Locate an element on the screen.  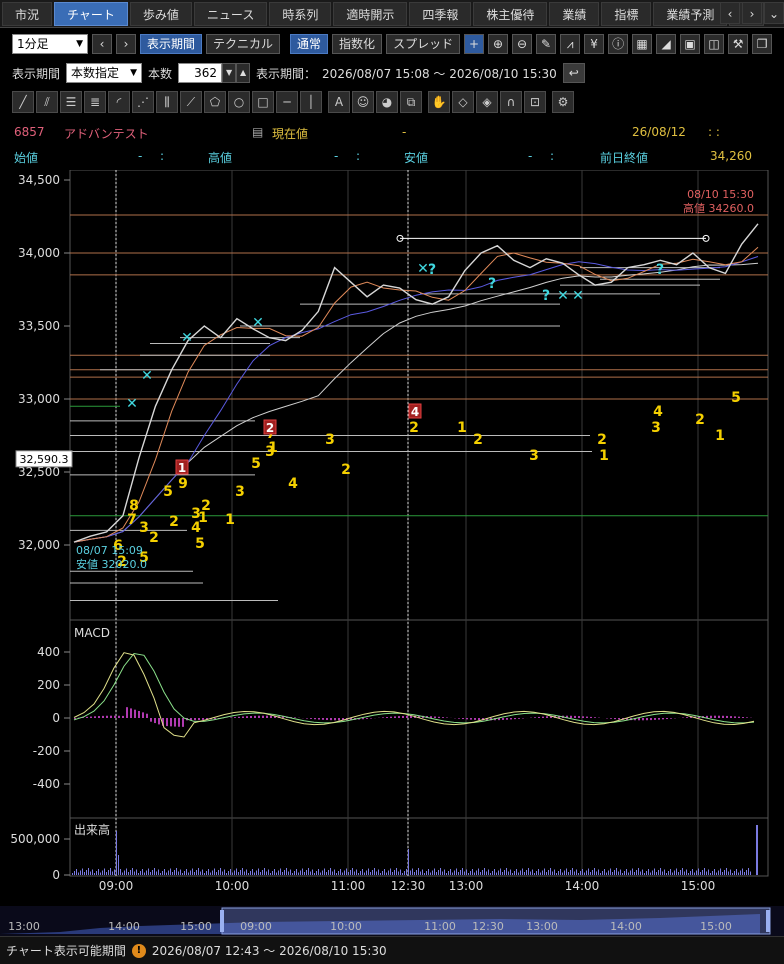
zoom-in-icon: ⊕ is located at coordinates (498, 44).